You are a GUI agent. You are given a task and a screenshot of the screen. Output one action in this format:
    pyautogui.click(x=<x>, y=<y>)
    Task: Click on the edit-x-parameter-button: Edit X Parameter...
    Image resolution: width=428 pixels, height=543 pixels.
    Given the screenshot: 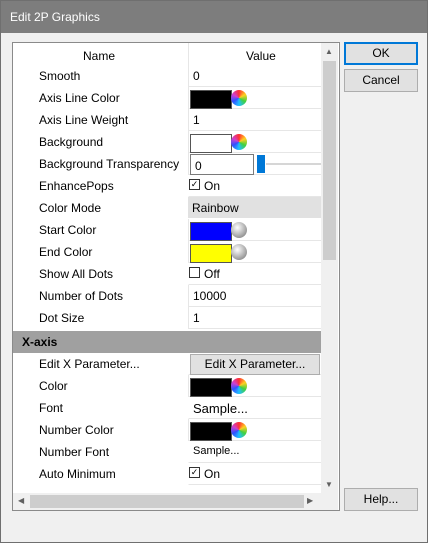 What is the action you would take?
    pyautogui.click(x=255, y=364)
    